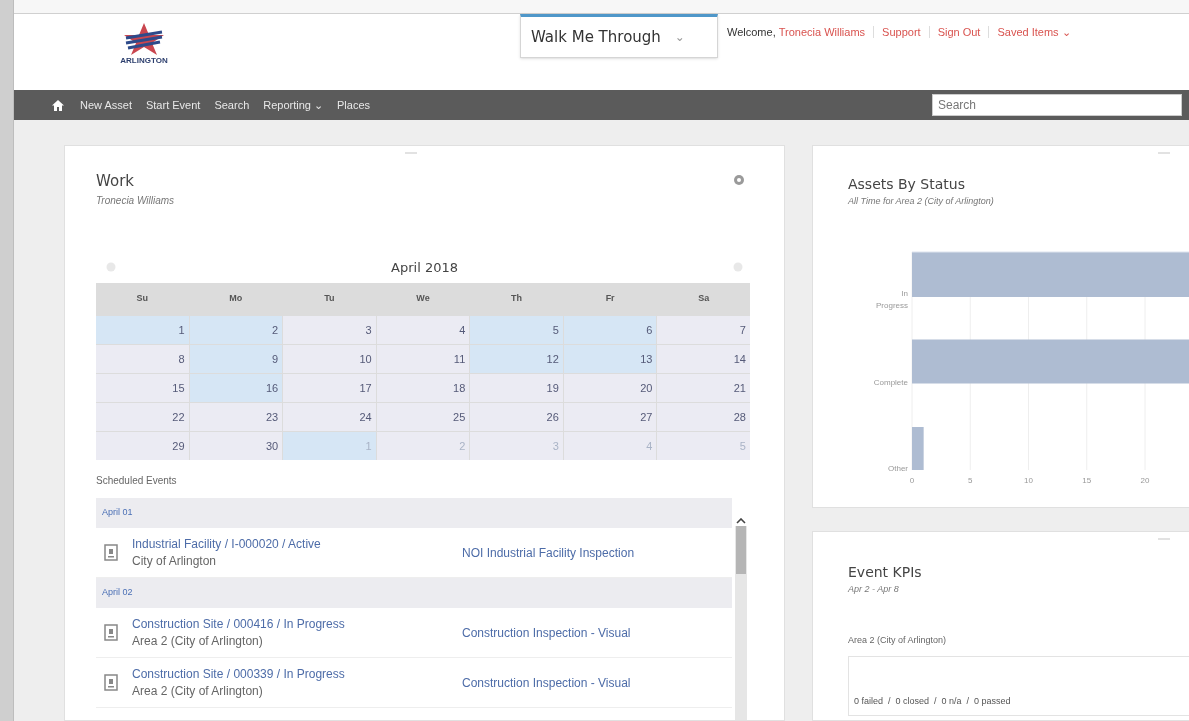 This screenshot has height=721, width=1189. I want to click on logo-text: ARLINGTON, so click(144, 61).